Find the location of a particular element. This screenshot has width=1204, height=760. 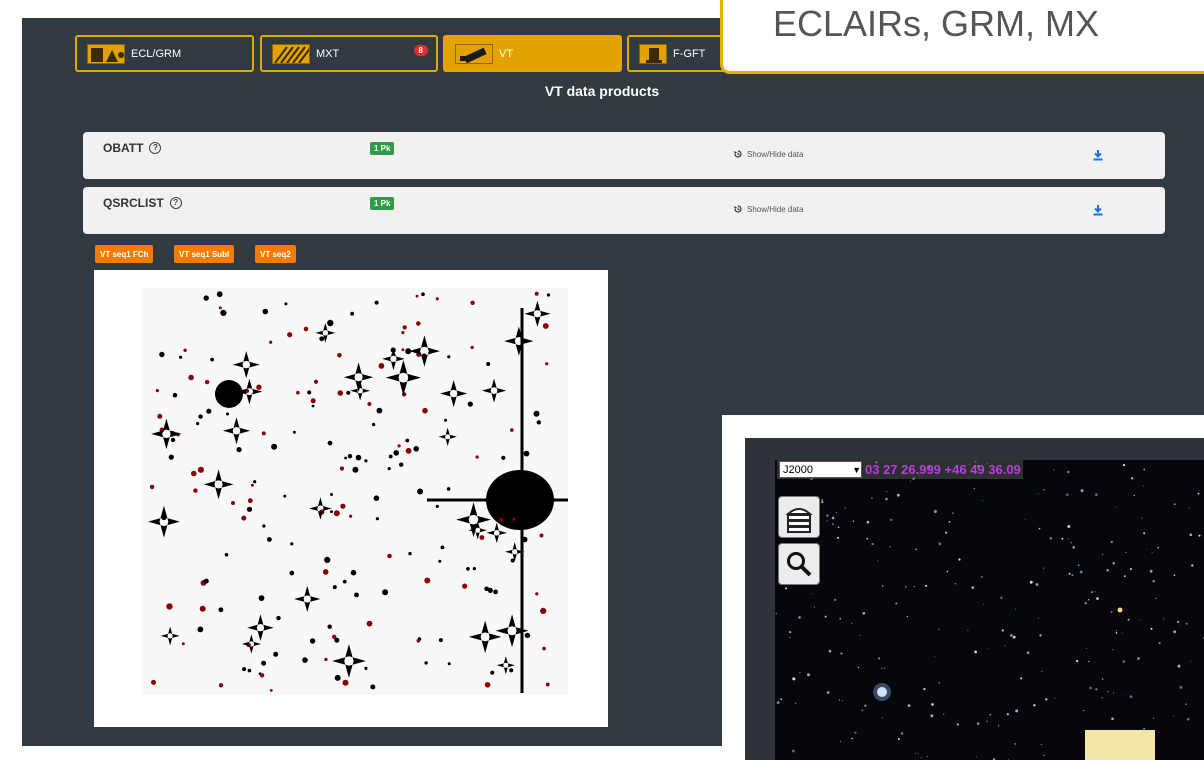

coordinate-frame-select: J2000 ▼ is located at coordinates (820, 469).